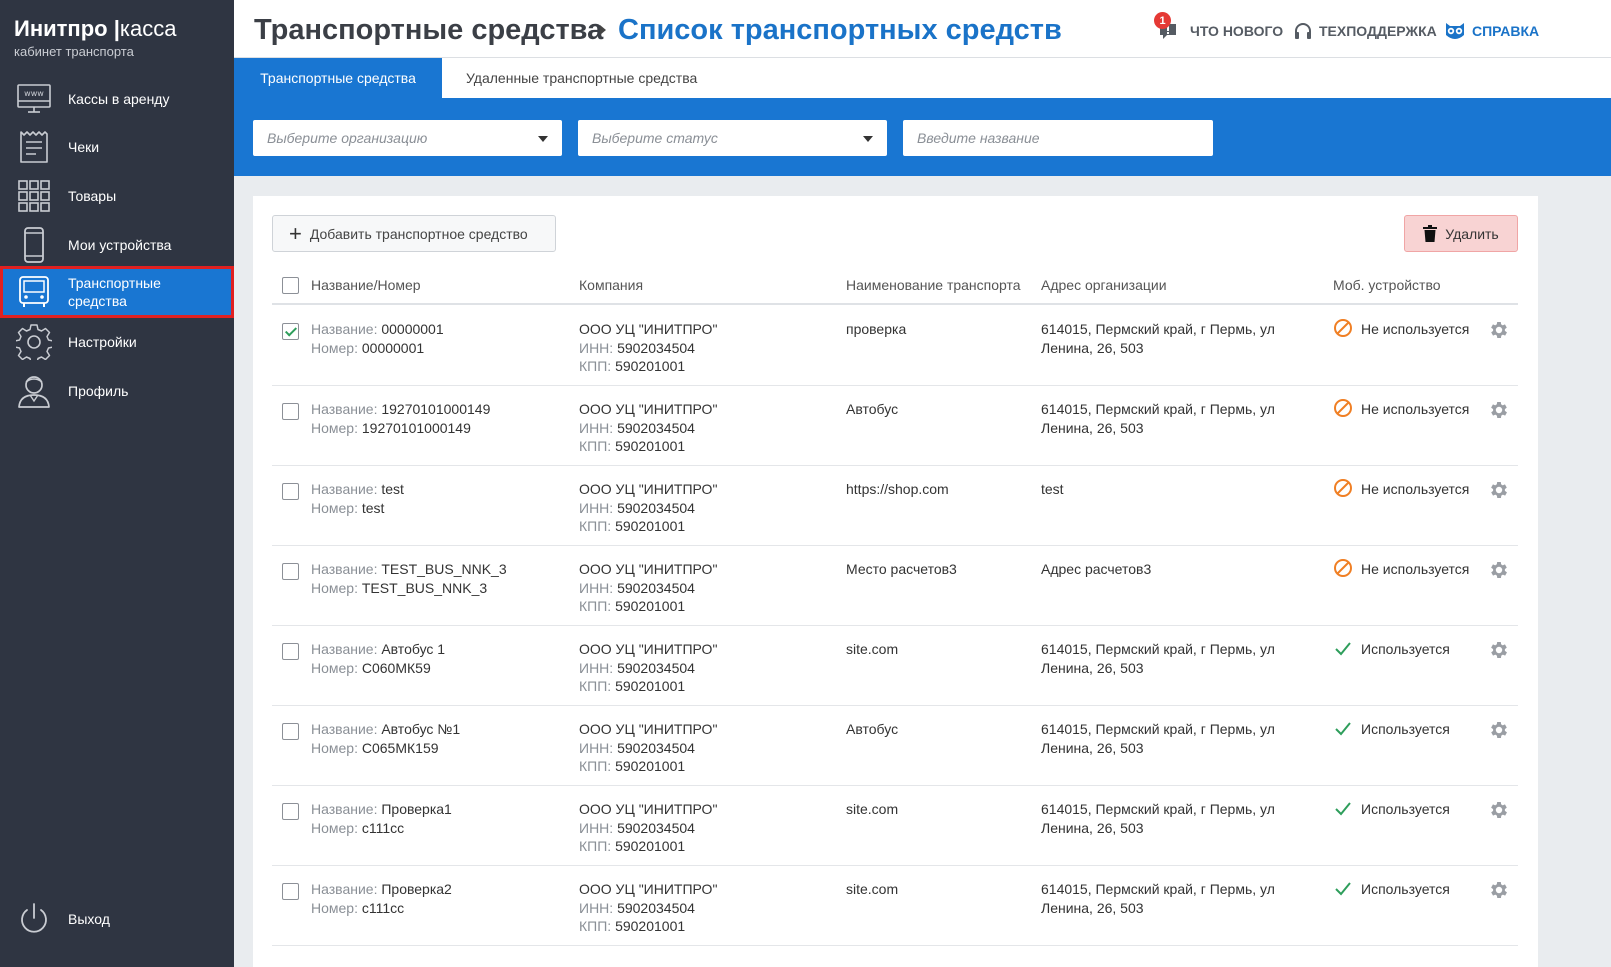 The image size is (1611, 967). Describe the element at coordinates (117, 29) in the screenshot. I see `brand-title: Инитпро |касса` at that location.